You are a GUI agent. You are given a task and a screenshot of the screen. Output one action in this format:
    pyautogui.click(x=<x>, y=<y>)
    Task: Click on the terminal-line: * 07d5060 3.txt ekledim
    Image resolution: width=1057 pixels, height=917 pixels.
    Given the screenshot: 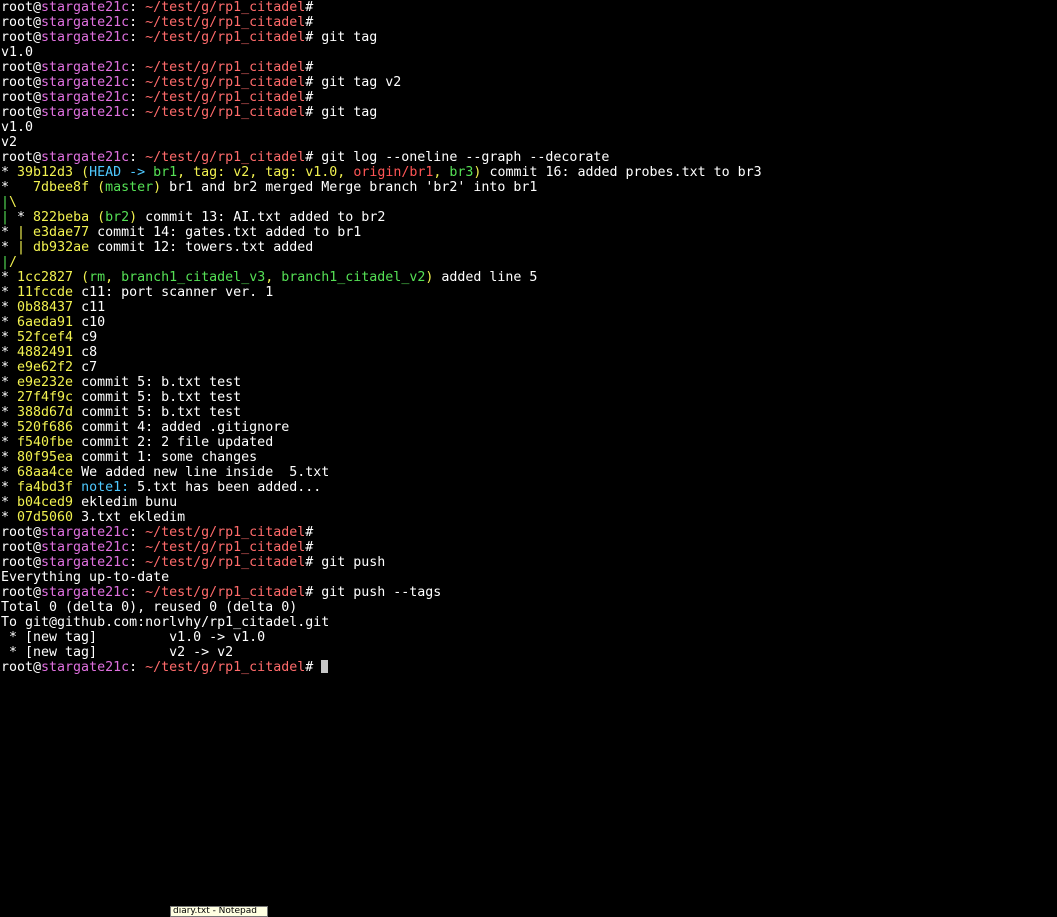 What is the action you would take?
    pyautogui.click(x=528, y=517)
    